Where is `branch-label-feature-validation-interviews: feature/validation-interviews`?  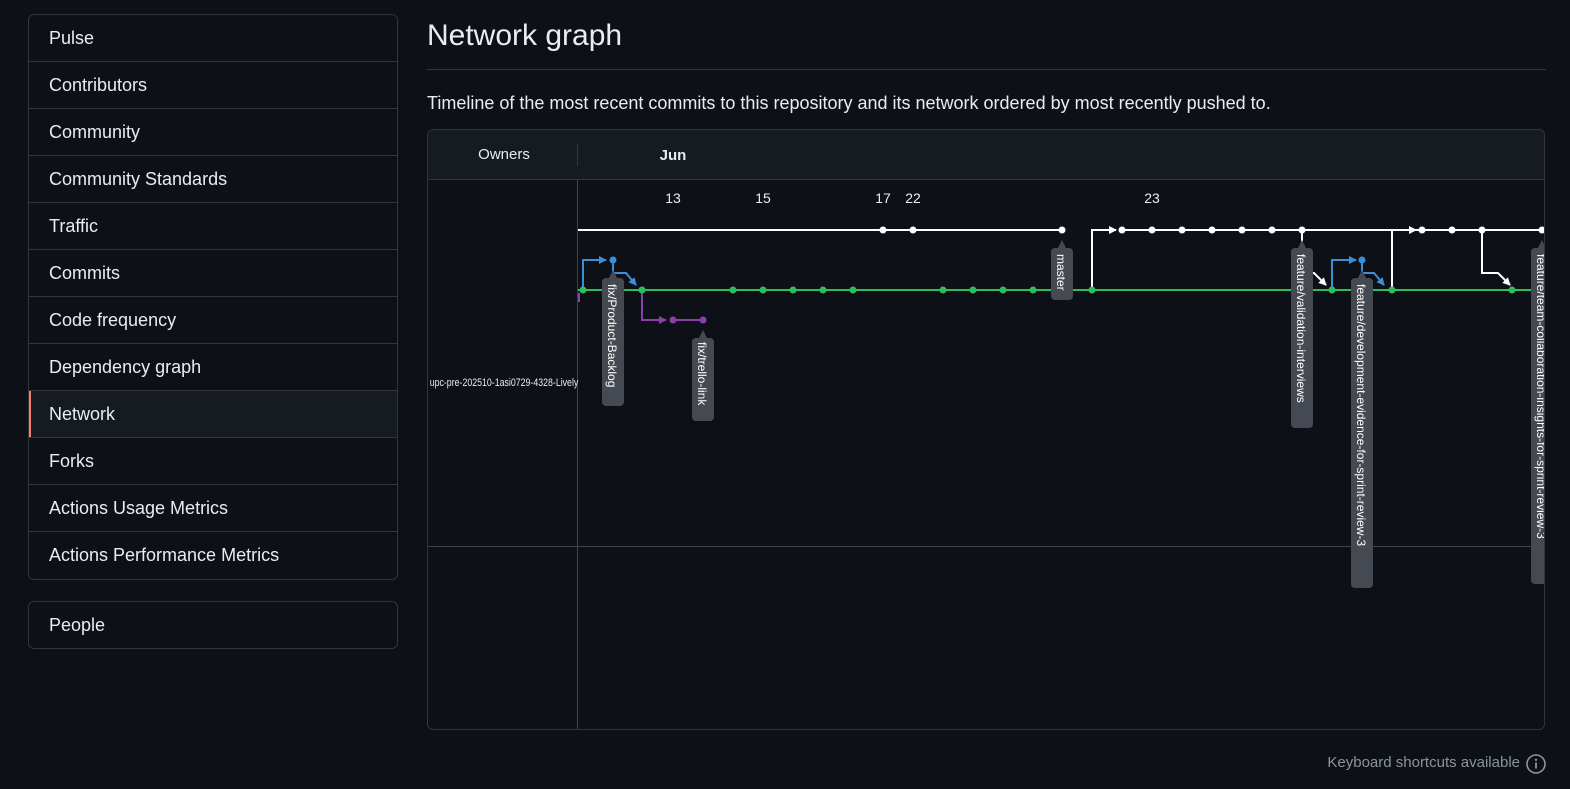 branch-label-feature-validation-interviews: feature/validation-interviews is located at coordinates (1302, 334).